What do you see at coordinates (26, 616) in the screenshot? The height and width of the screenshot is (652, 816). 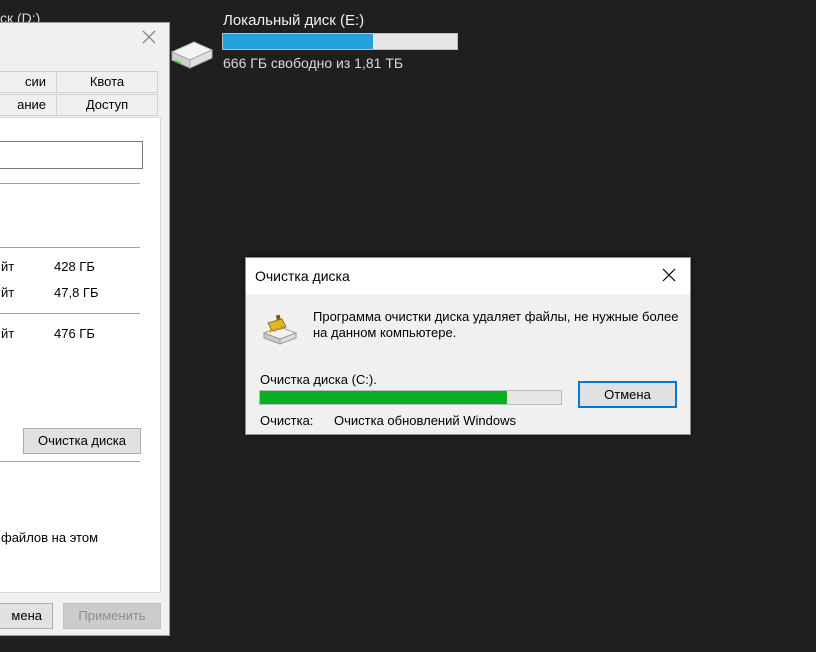 I see `cancel-button: мена` at bounding box center [26, 616].